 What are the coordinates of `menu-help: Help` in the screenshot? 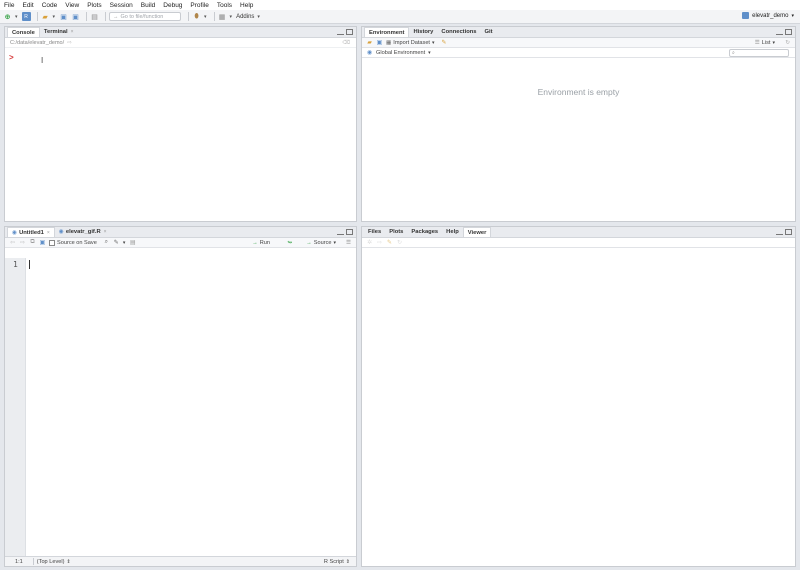 It's located at (246, 5).